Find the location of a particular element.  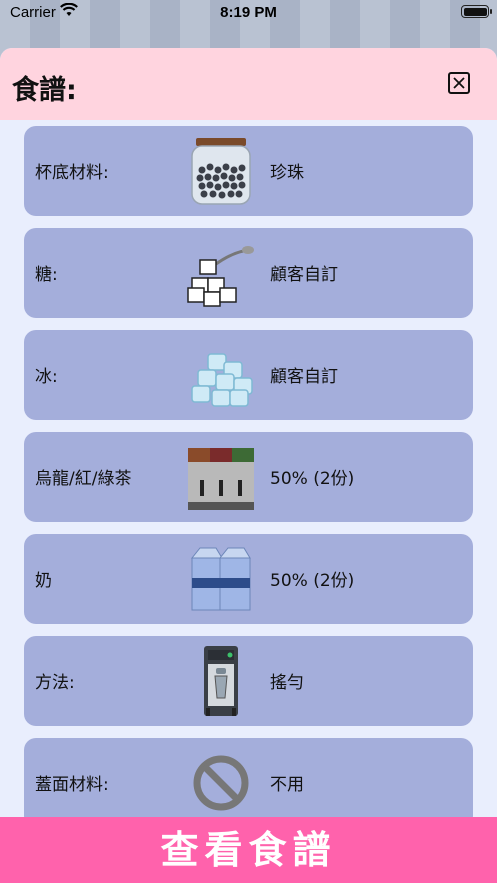

recipe-item-label: 蓋面材料: is located at coordinates (72, 785).